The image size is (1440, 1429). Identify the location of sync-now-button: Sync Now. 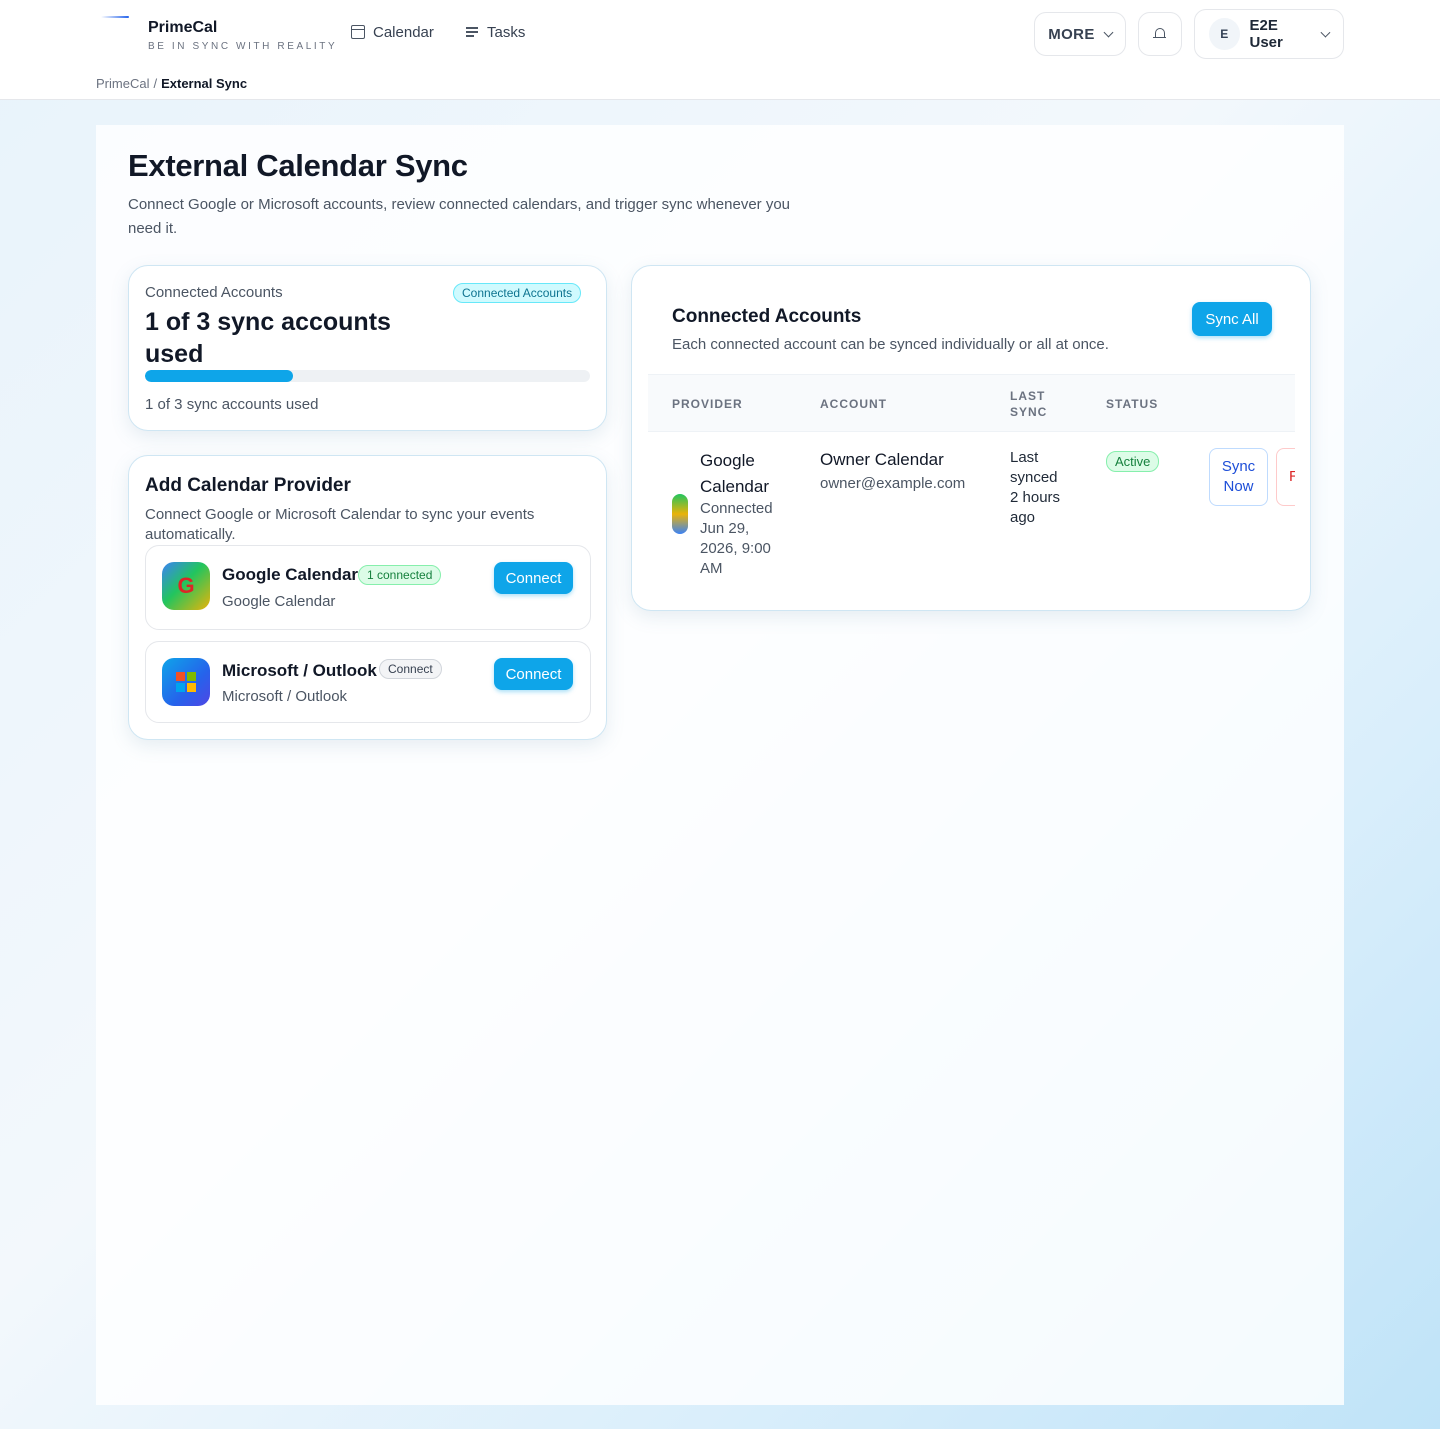
(1238, 477).